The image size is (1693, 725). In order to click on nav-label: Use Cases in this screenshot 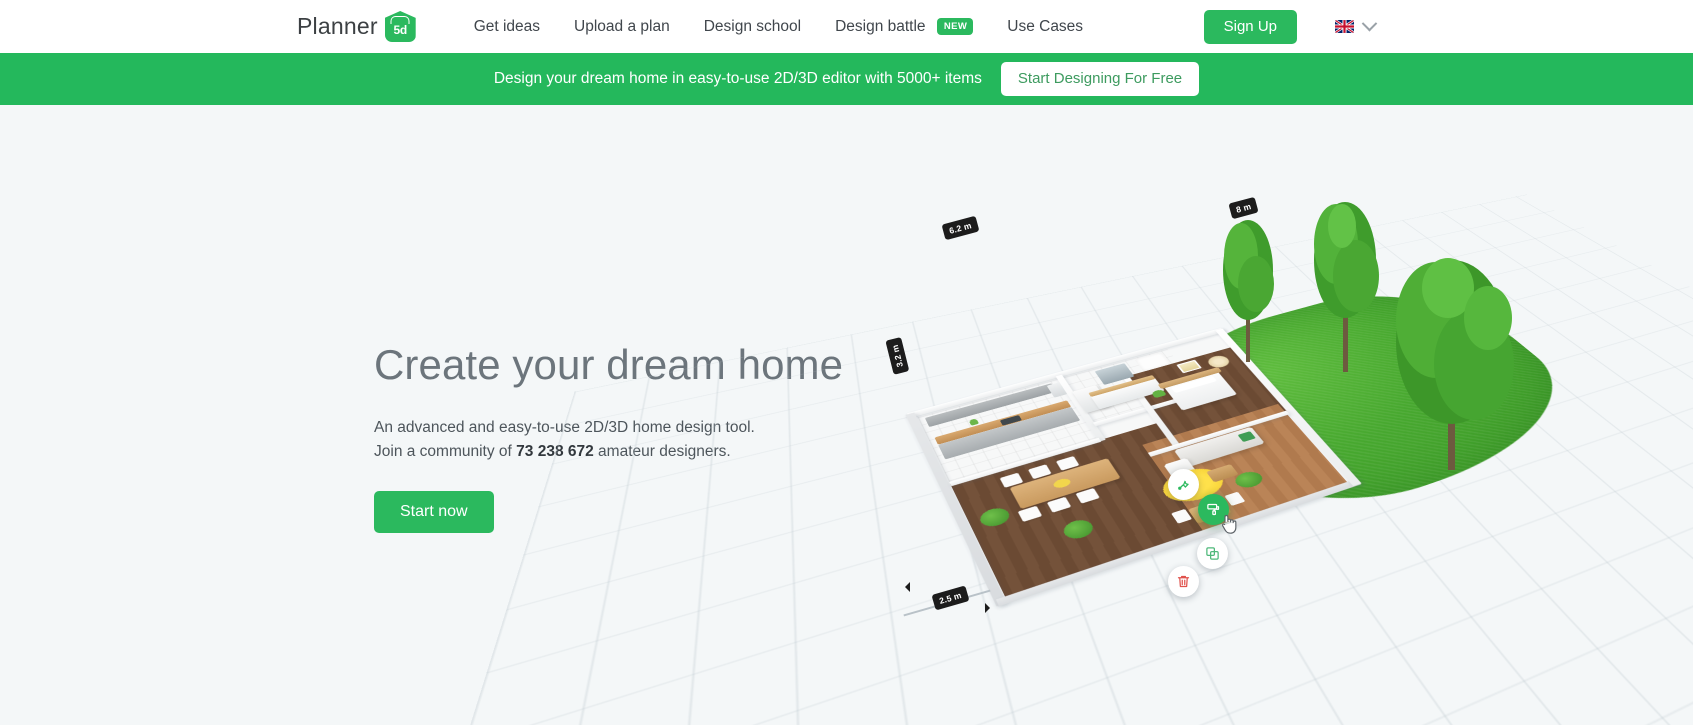, I will do `click(1045, 26)`.